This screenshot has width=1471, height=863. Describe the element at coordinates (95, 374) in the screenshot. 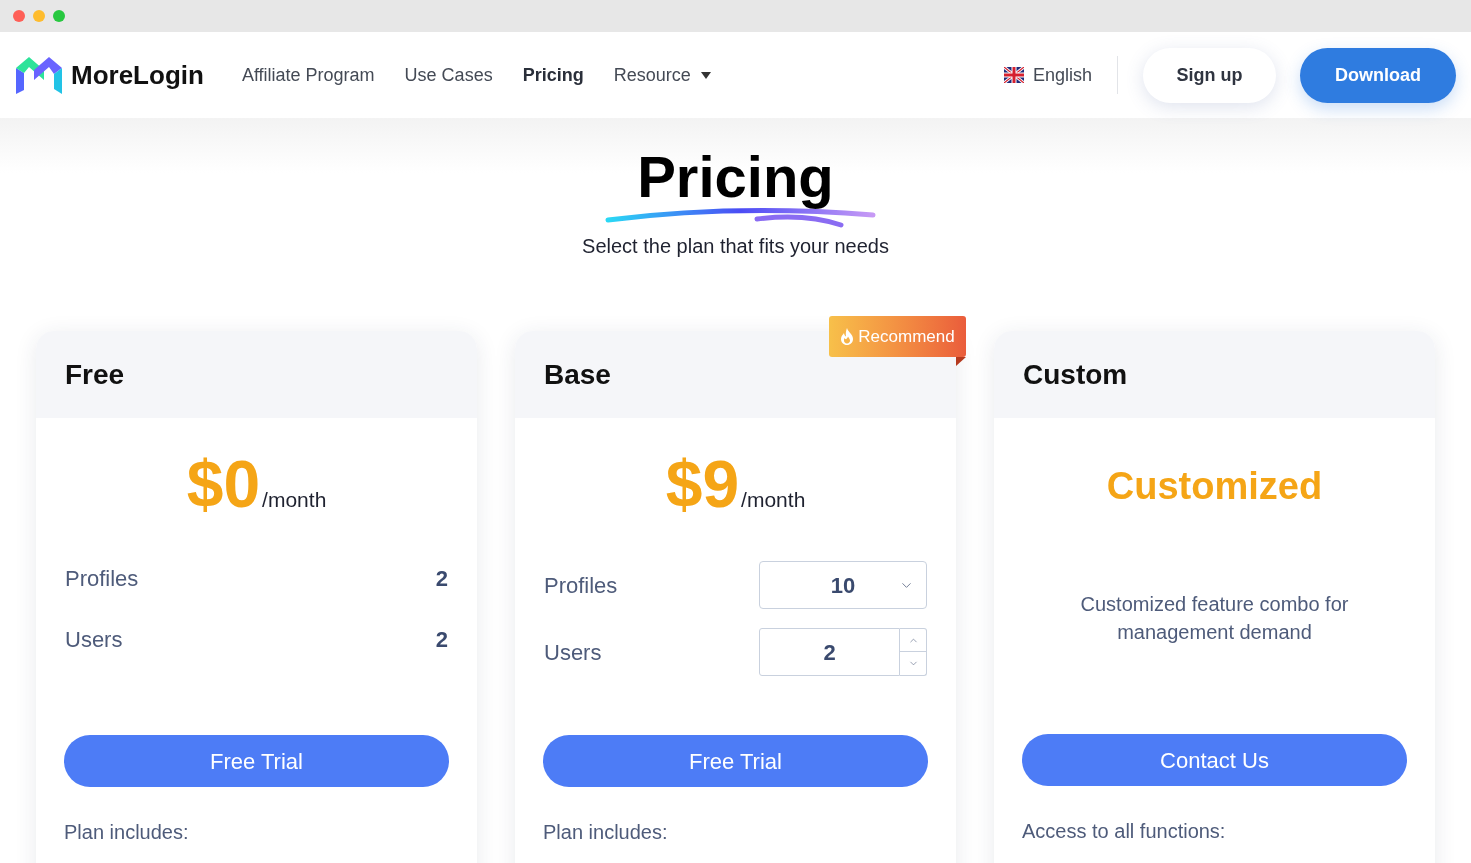

I see `plan-name: Free` at that location.